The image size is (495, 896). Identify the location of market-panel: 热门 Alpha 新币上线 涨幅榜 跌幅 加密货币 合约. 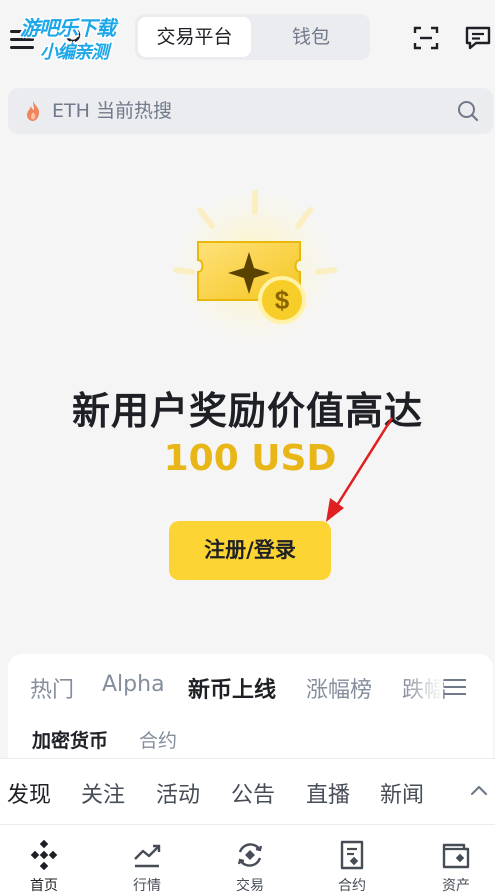
(250, 709).